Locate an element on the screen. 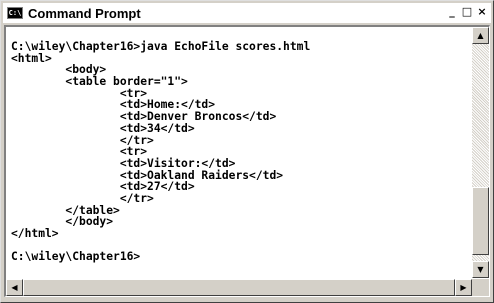 This screenshot has width=494, height=303. close-button: × is located at coordinates (482, 12).